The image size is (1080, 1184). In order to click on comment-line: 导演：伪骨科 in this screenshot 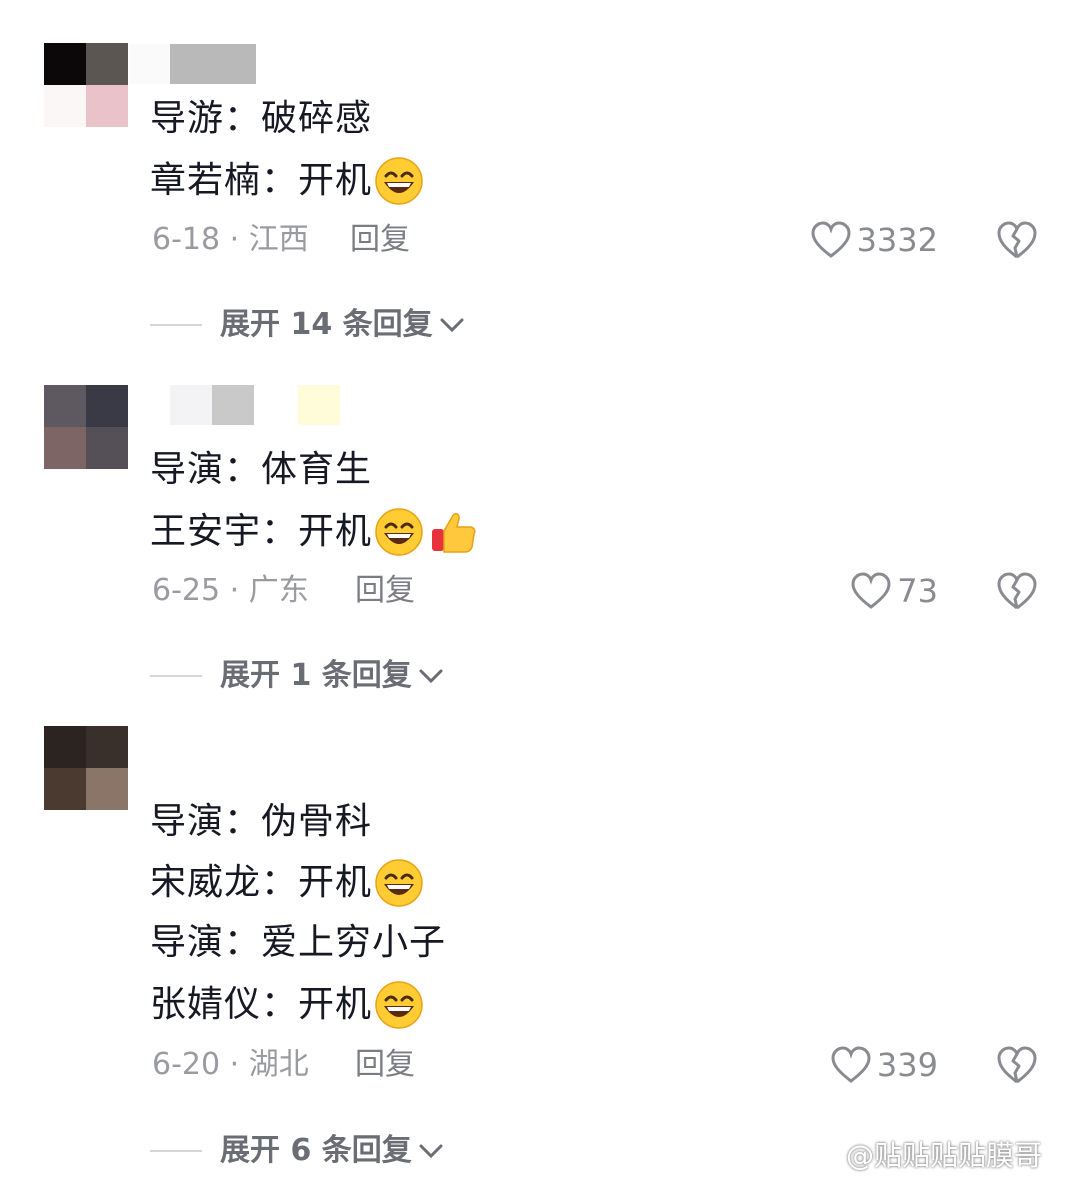, I will do `click(261, 821)`.